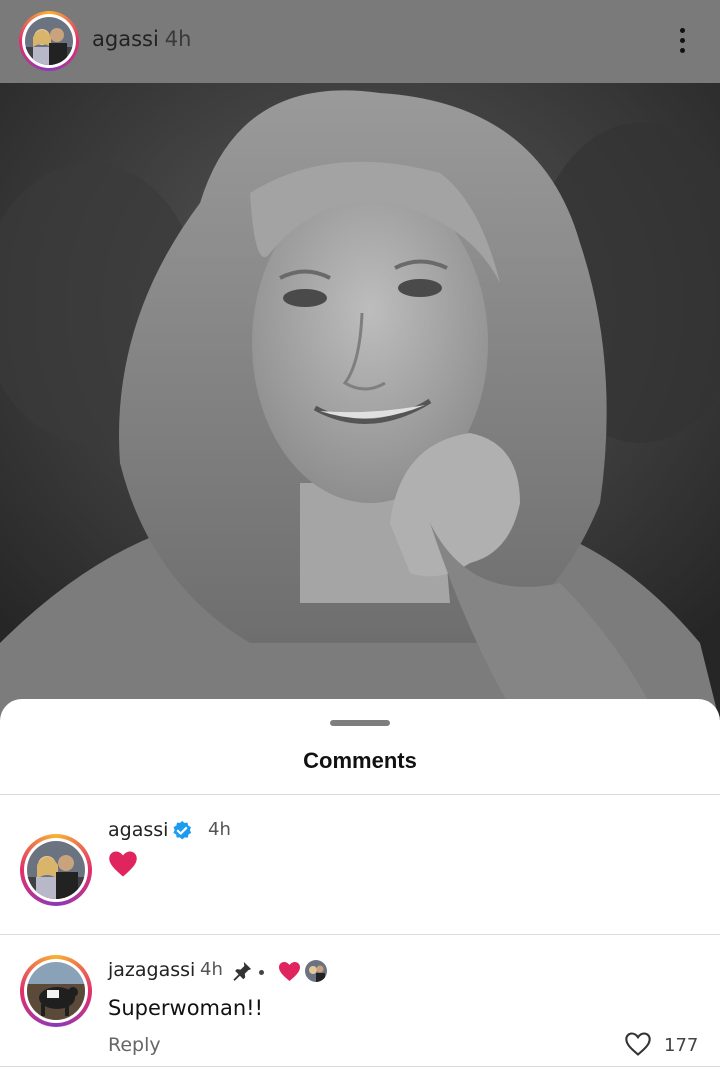 This screenshot has width=720, height=1071. What do you see at coordinates (182, 830) in the screenshot?
I see `verified-badge-icon` at bounding box center [182, 830].